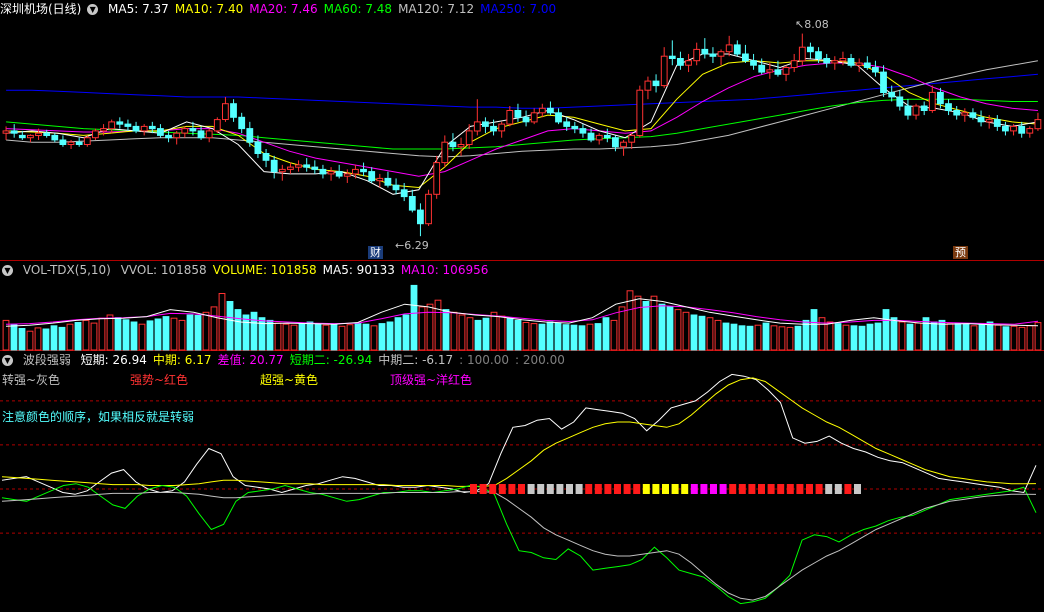 This screenshot has width=1044, height=612. What do you see at coordinates (540, 360) in the screenshot?
I see `indicator-value-6: : 200.00` at bounding box center [540, 360].